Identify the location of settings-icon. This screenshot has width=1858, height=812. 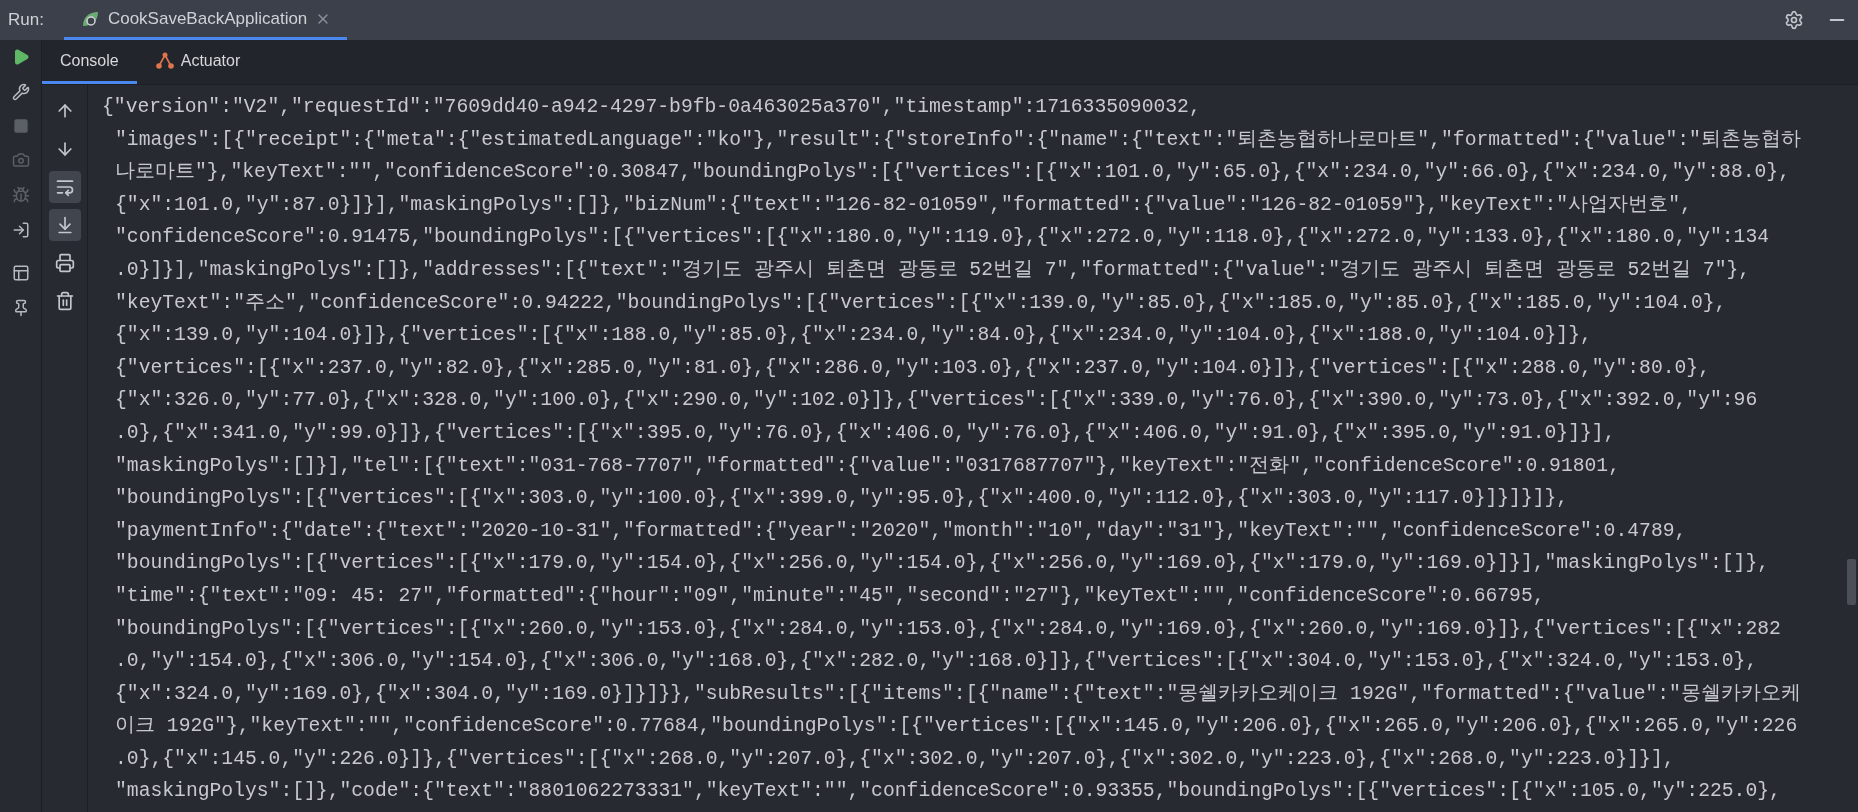
(1794, 20).